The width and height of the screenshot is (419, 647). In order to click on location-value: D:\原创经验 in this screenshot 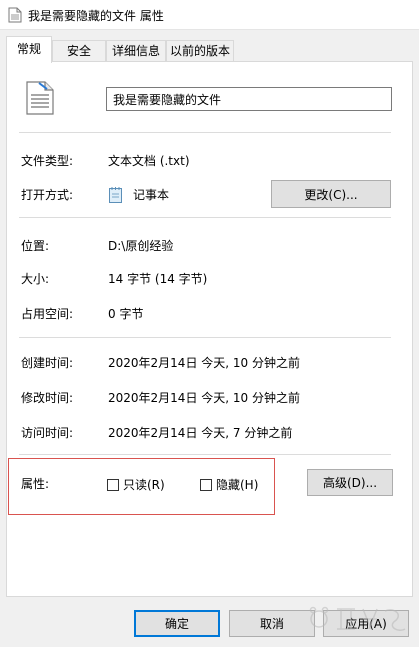, I will do `click(141, 246)`.